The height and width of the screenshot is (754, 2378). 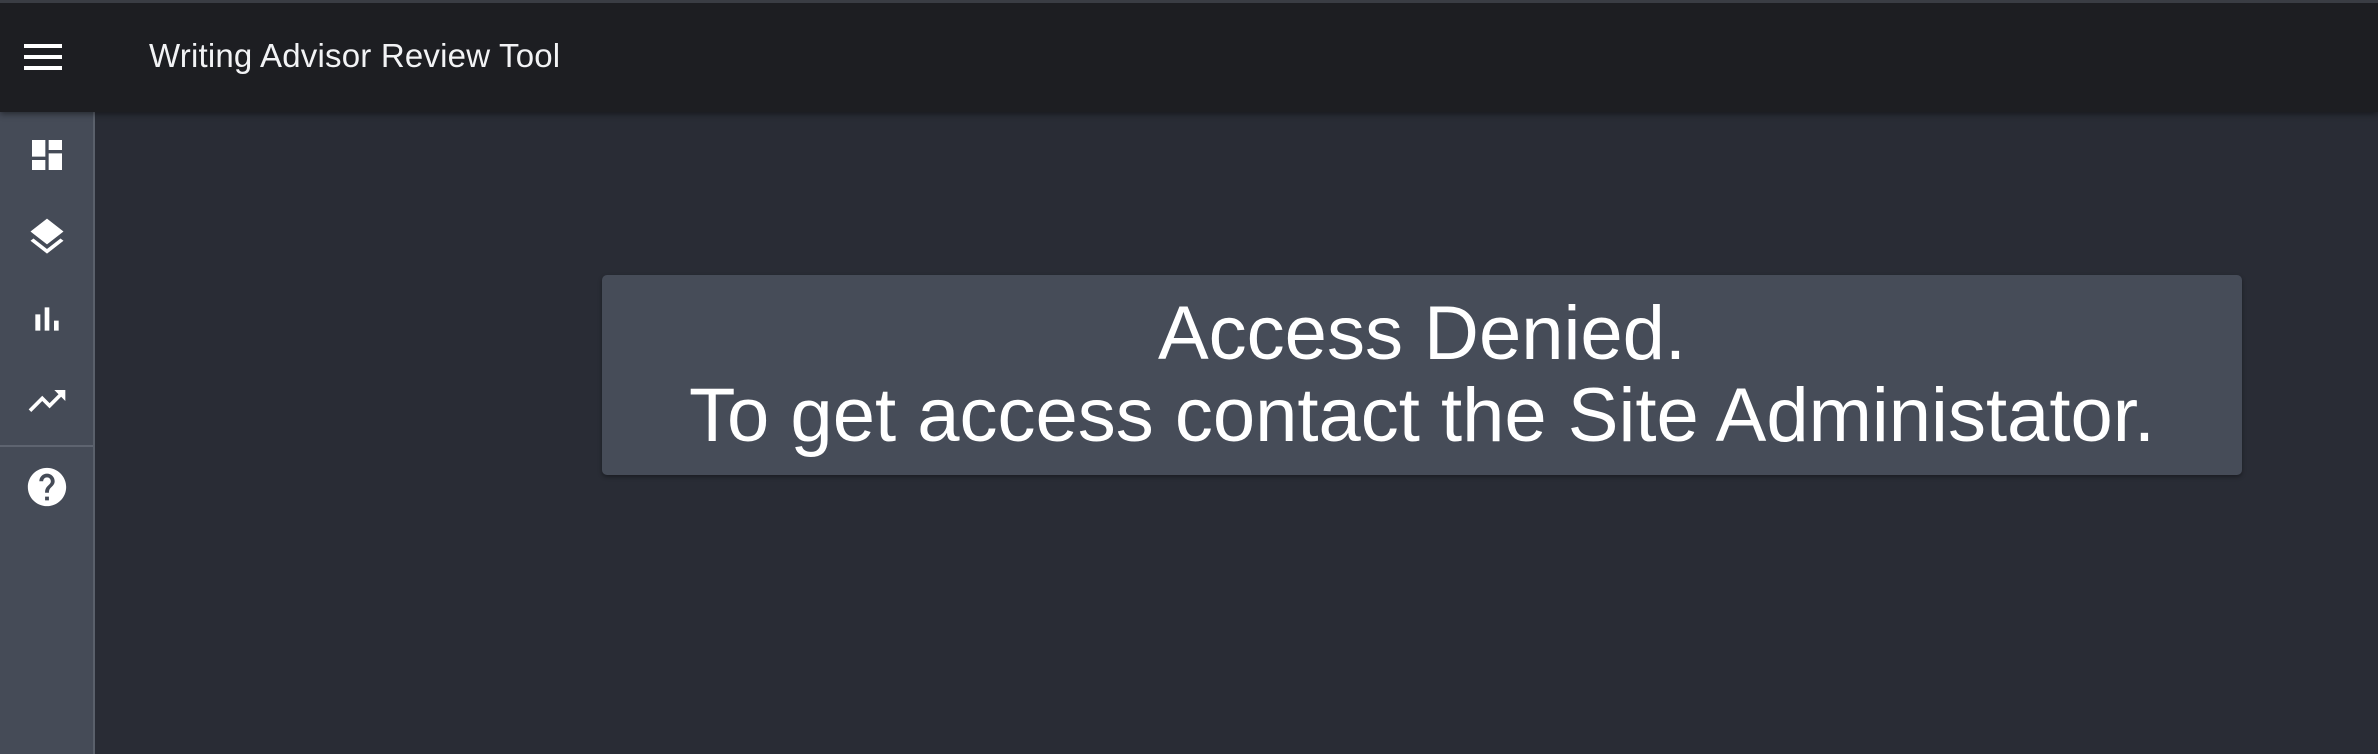 I want to click on layers-icon, so click(x=46, y=236).